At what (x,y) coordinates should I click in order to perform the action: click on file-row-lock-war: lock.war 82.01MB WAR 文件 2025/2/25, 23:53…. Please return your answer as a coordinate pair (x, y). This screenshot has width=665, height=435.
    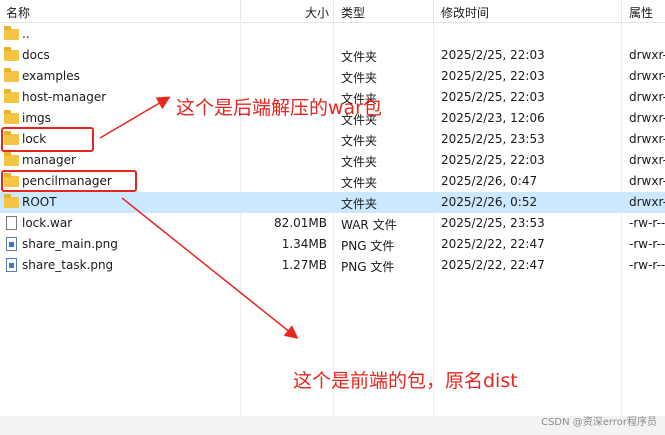
    Looking at the image, I should click on (332, 223).